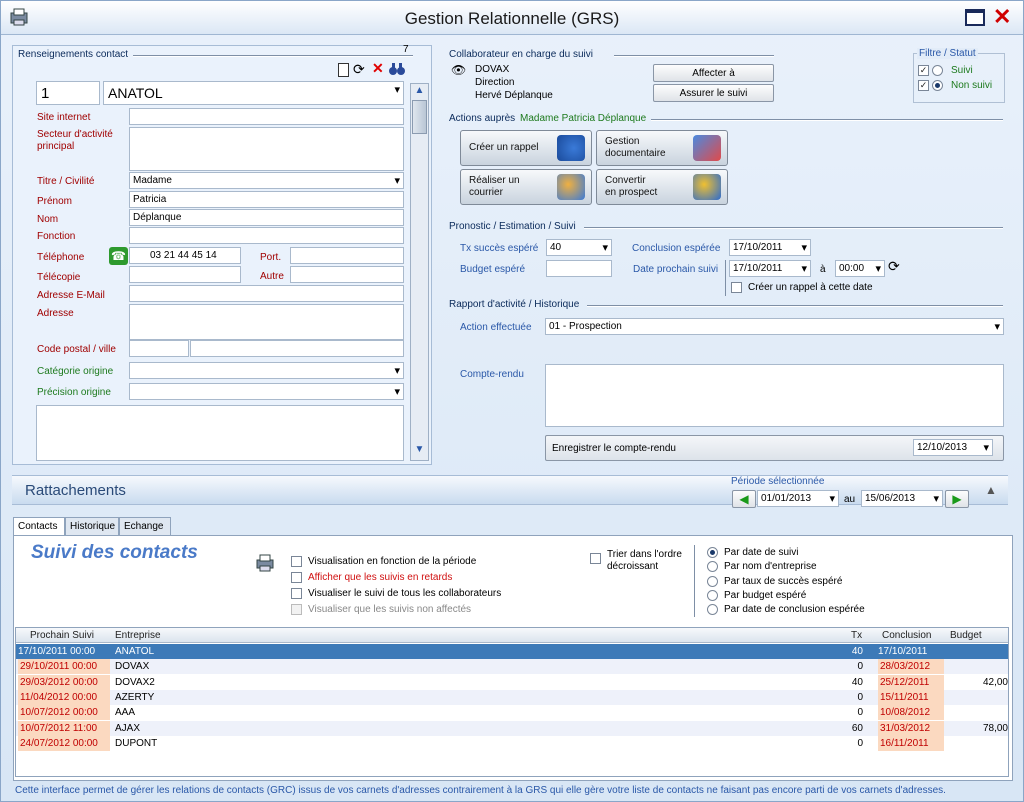  I want to click on table-cell: 24/07/2012 00:00, so click(64, 743).